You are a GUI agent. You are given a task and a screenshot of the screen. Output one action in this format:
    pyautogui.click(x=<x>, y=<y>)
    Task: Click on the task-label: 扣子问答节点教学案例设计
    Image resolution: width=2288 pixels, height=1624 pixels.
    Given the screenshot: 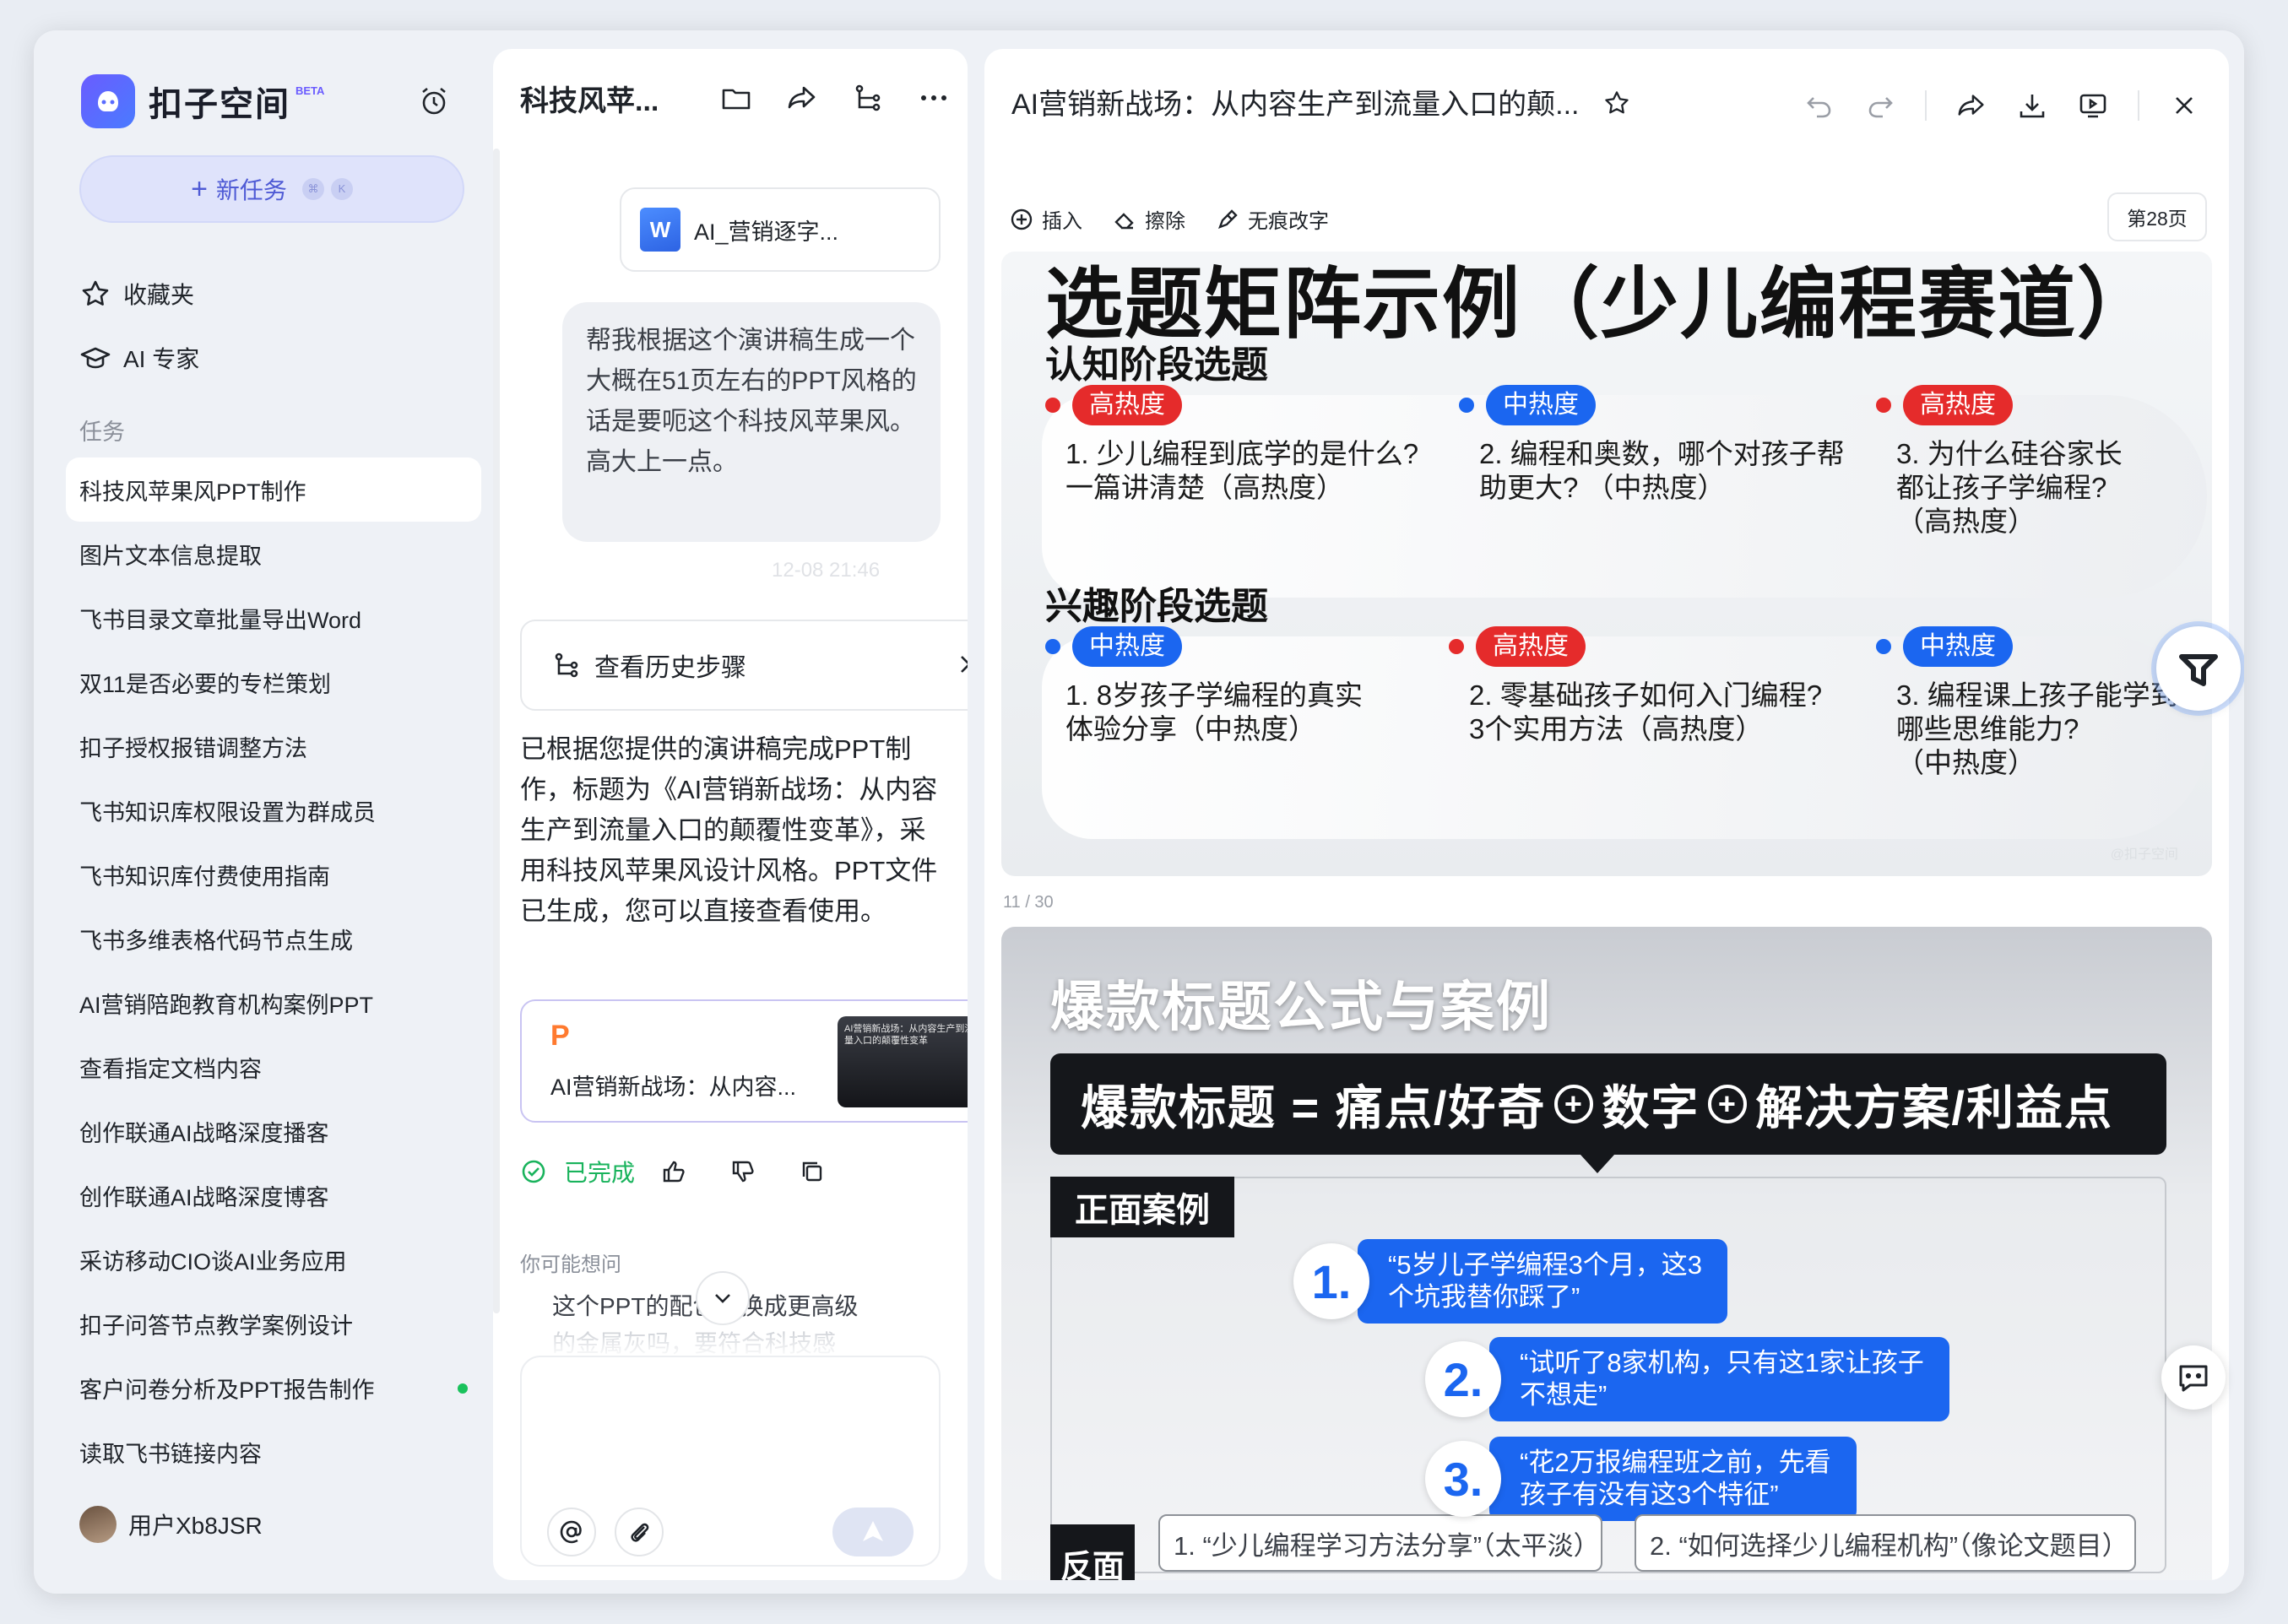 What is the action you would take?
    pyautogui.click(x=216, y=1326)
    